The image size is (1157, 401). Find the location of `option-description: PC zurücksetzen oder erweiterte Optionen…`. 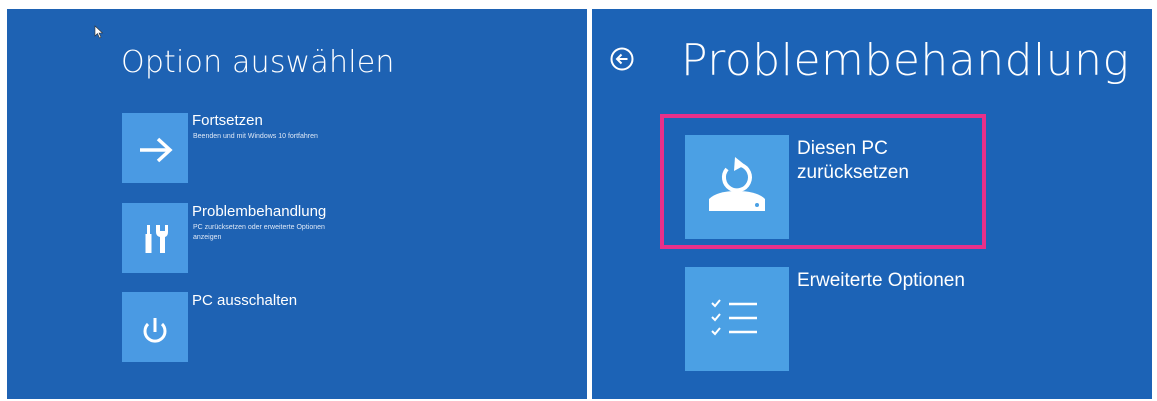

option-description: PC zurücksetzen oder erweiterte Optionen… is located at coordinates (259, 232).